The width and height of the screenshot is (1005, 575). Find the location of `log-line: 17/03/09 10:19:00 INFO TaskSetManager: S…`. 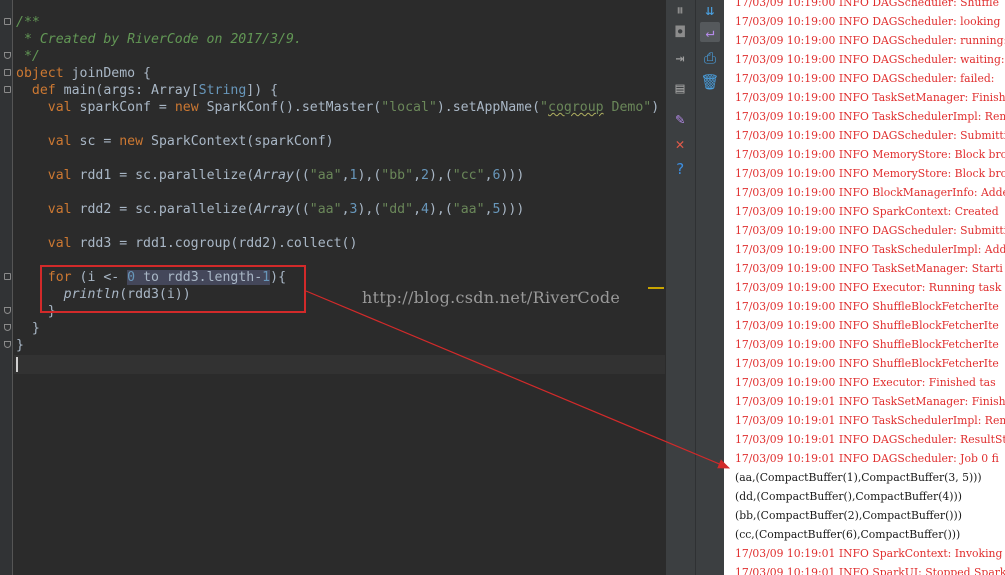

log-line: 17/03/09 10:19:00 INFO TaskSetManager: S… is located at coordinates (869, 268).